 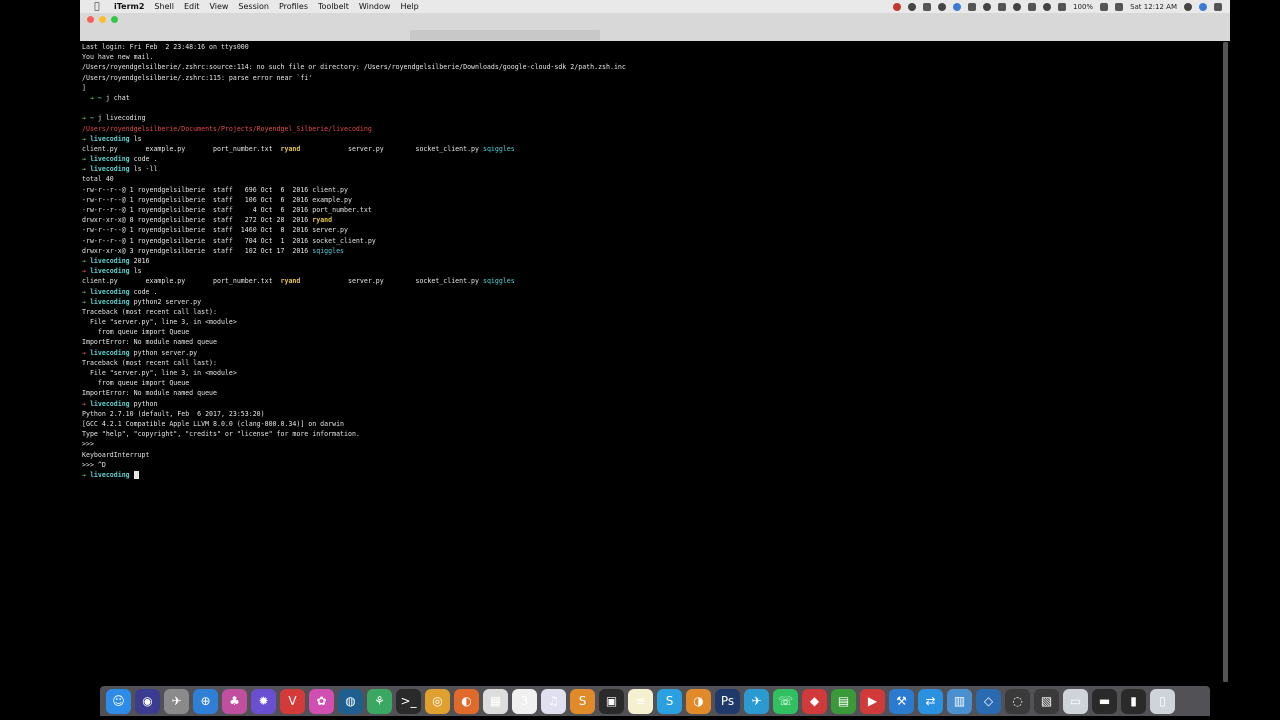 I want to click on app-icon-14: ▬, so click(x=1104, y=701).